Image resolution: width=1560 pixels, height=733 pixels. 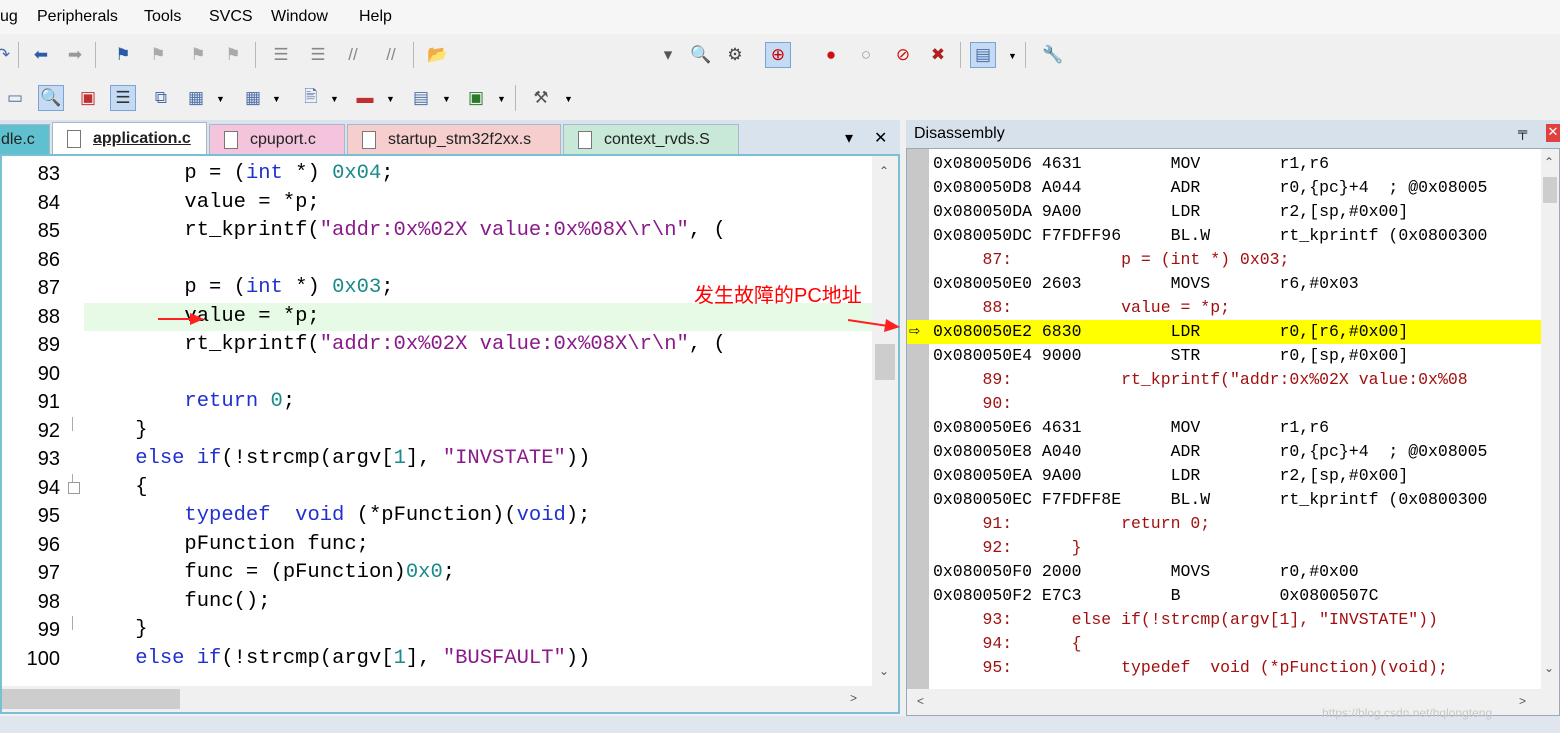 What do you see at coordinates (51, 98) in the screenshot?
I see `disassembly-window-icon: 🔍` at bounding box center [51, 98].